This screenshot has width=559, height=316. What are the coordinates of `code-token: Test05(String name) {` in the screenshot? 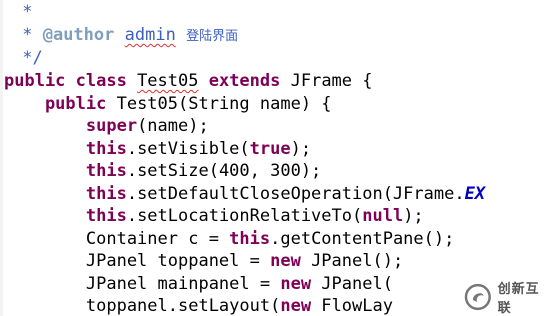 It's located at (224, 104).